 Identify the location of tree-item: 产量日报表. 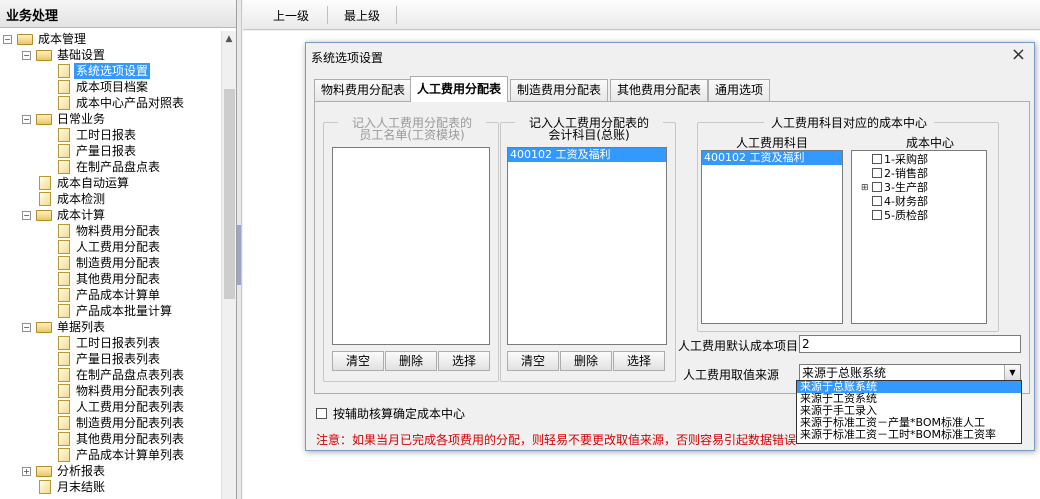
(110, 151).